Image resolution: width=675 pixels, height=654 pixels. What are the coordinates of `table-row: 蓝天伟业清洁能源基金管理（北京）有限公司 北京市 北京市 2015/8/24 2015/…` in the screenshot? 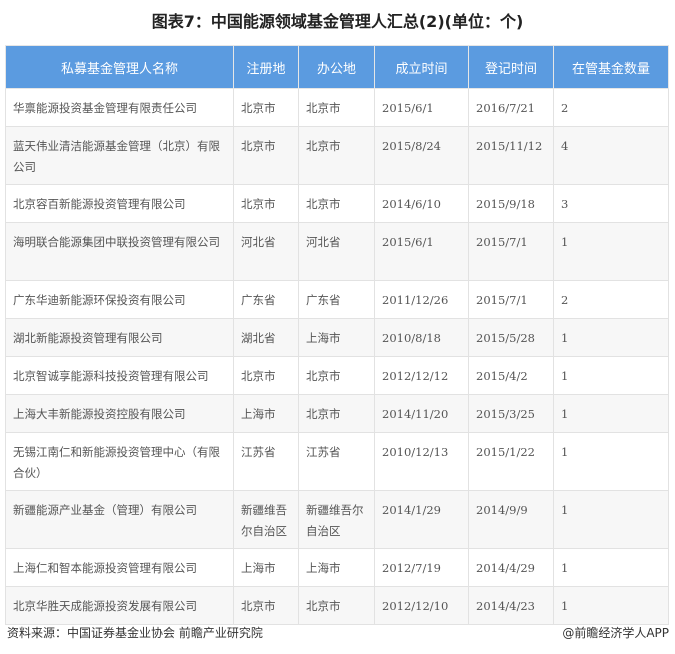 It's located at (337, 155).